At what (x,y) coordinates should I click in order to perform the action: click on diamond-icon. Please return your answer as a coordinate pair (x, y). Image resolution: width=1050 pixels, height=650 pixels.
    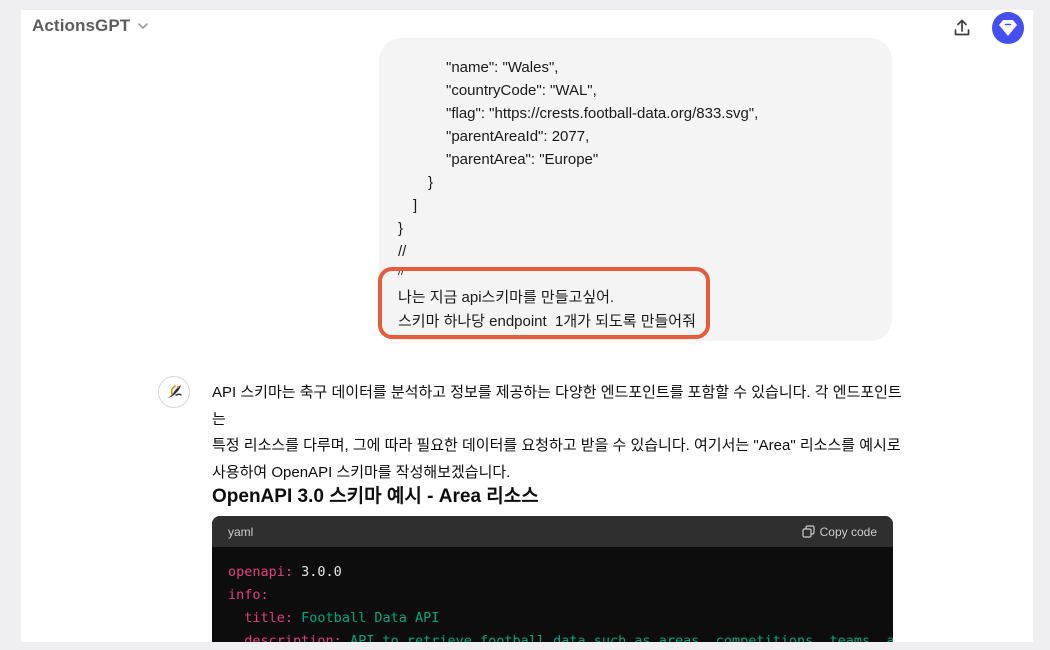
    Looking at the image, I should click on (1008, 28).